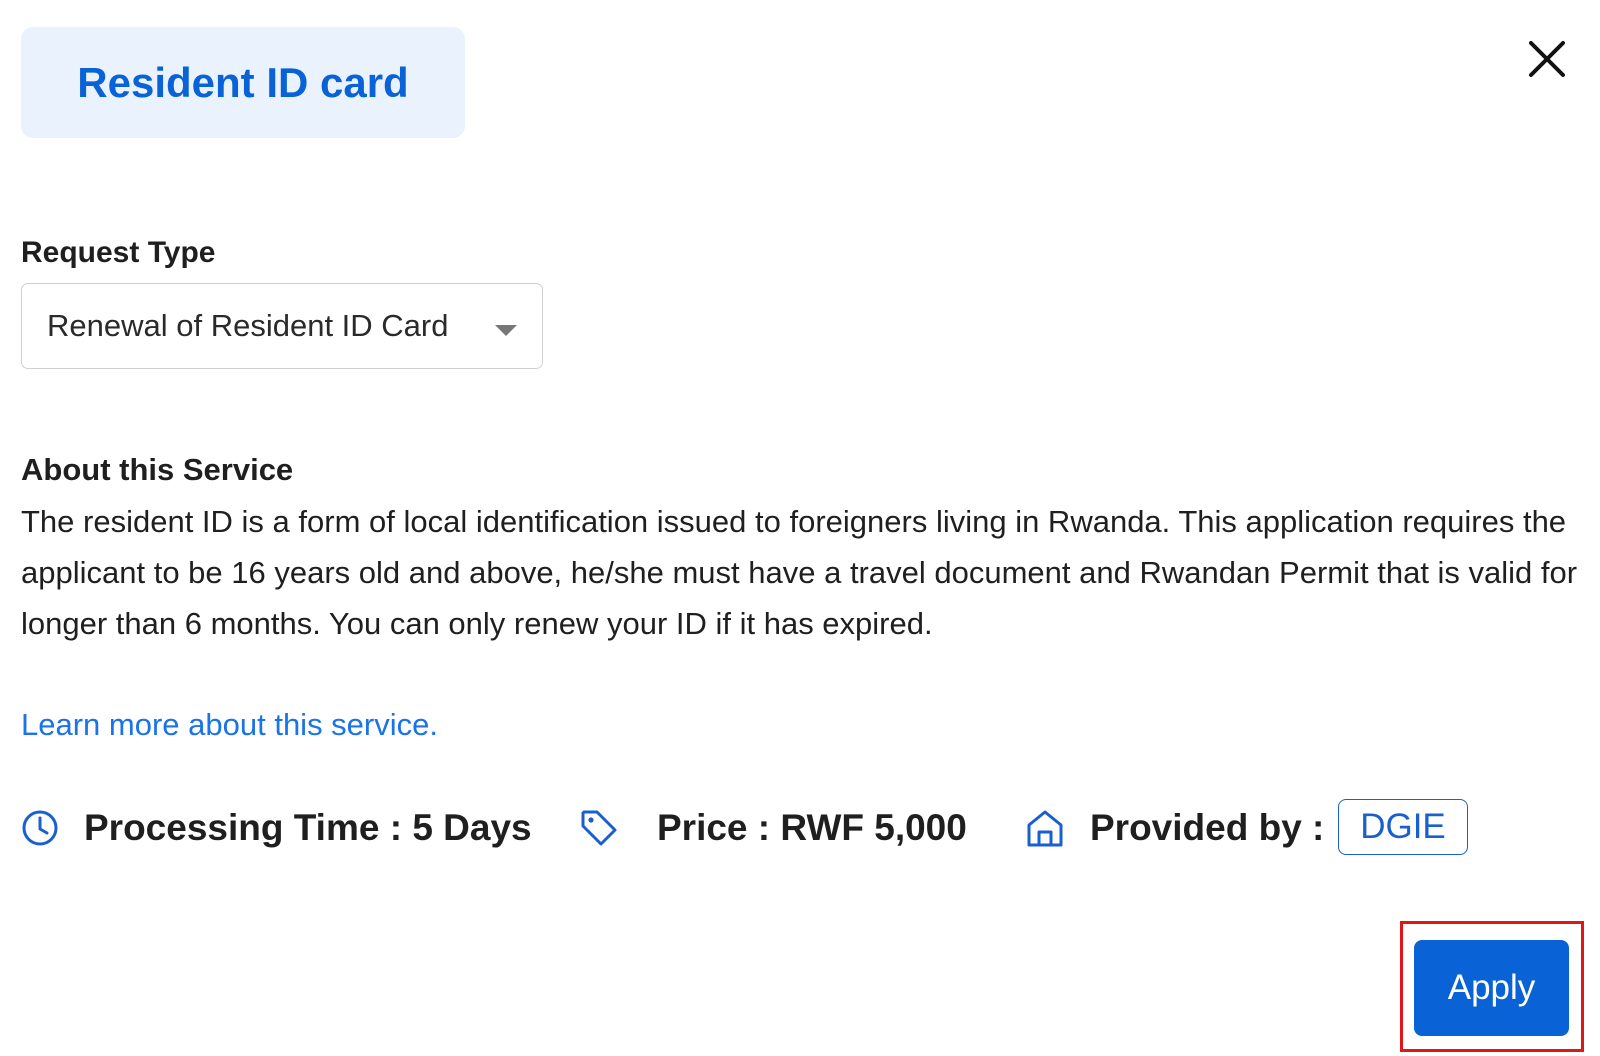  Describe the element at coordinates (1045, 828) in the screenshot. I see `home-icon` at that location.